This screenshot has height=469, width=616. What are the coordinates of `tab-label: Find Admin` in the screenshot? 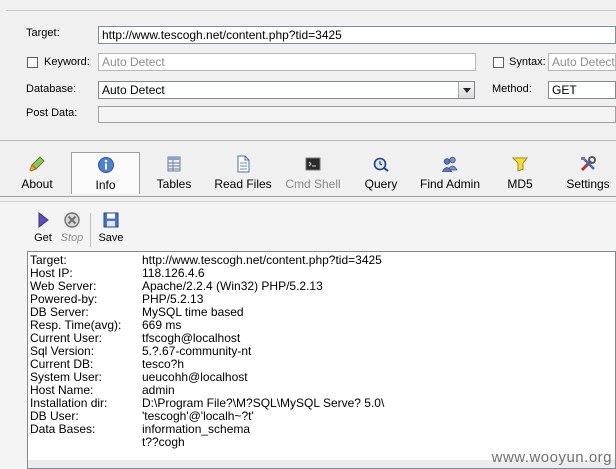 It's located at (450, 184).